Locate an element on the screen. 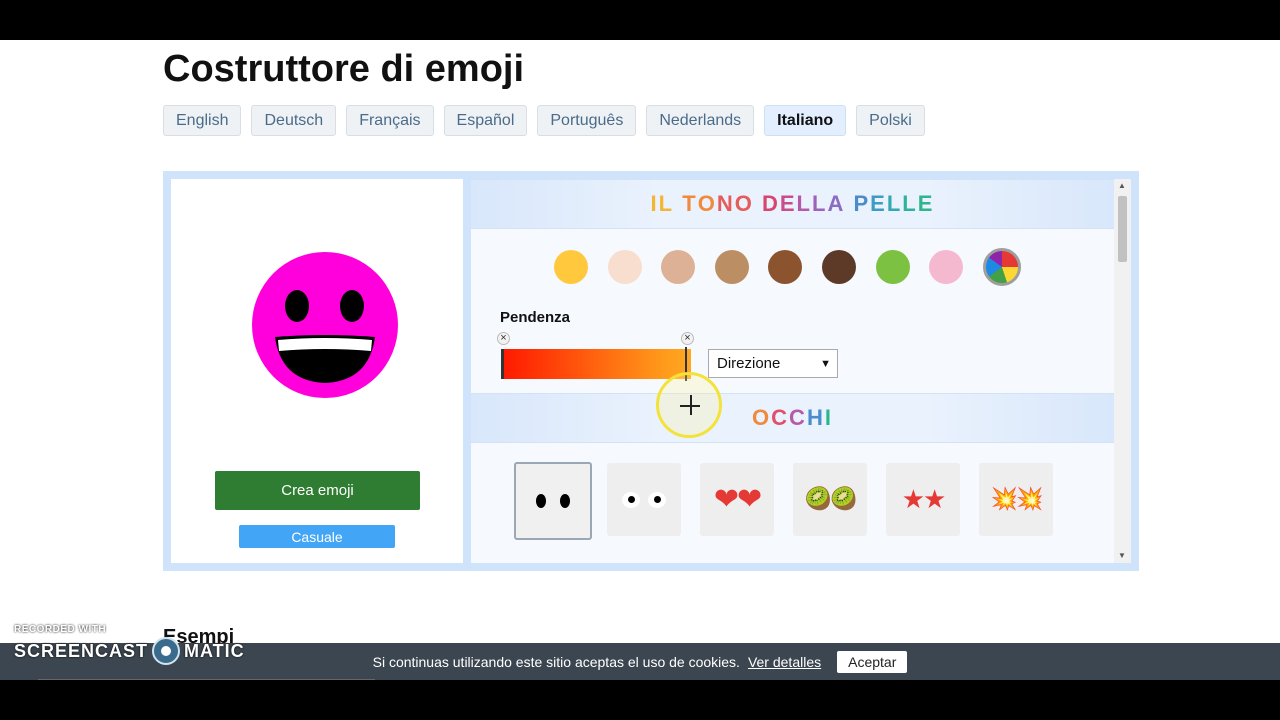 Image resolution: width=1280 pixels, height=720 pixels. round-eyes-icon is located at coordinates (644, 499).